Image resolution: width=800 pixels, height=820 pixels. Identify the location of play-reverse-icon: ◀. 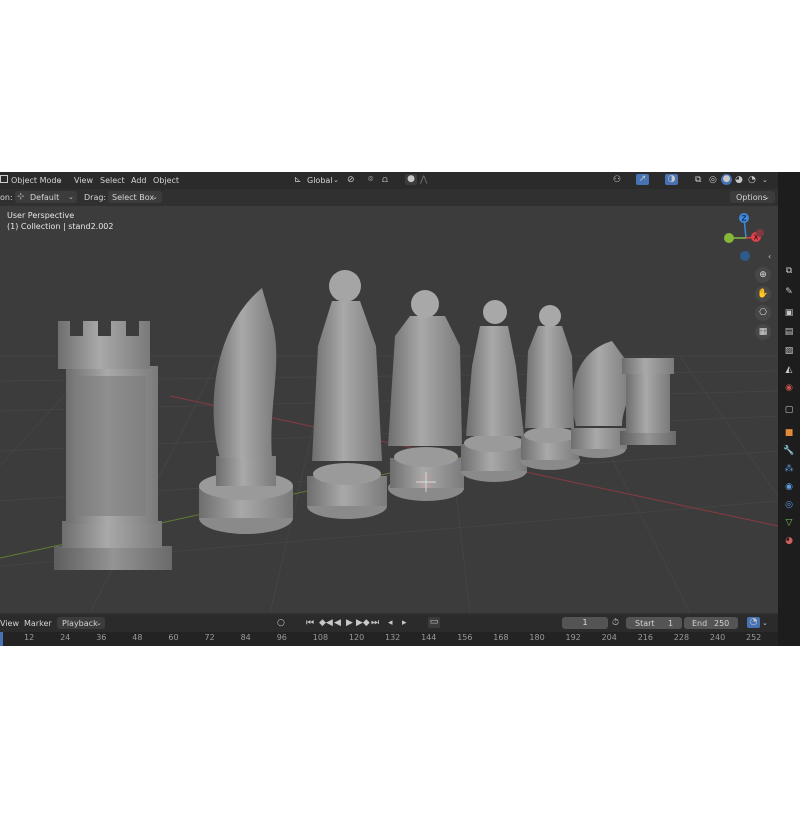
(337, 623).